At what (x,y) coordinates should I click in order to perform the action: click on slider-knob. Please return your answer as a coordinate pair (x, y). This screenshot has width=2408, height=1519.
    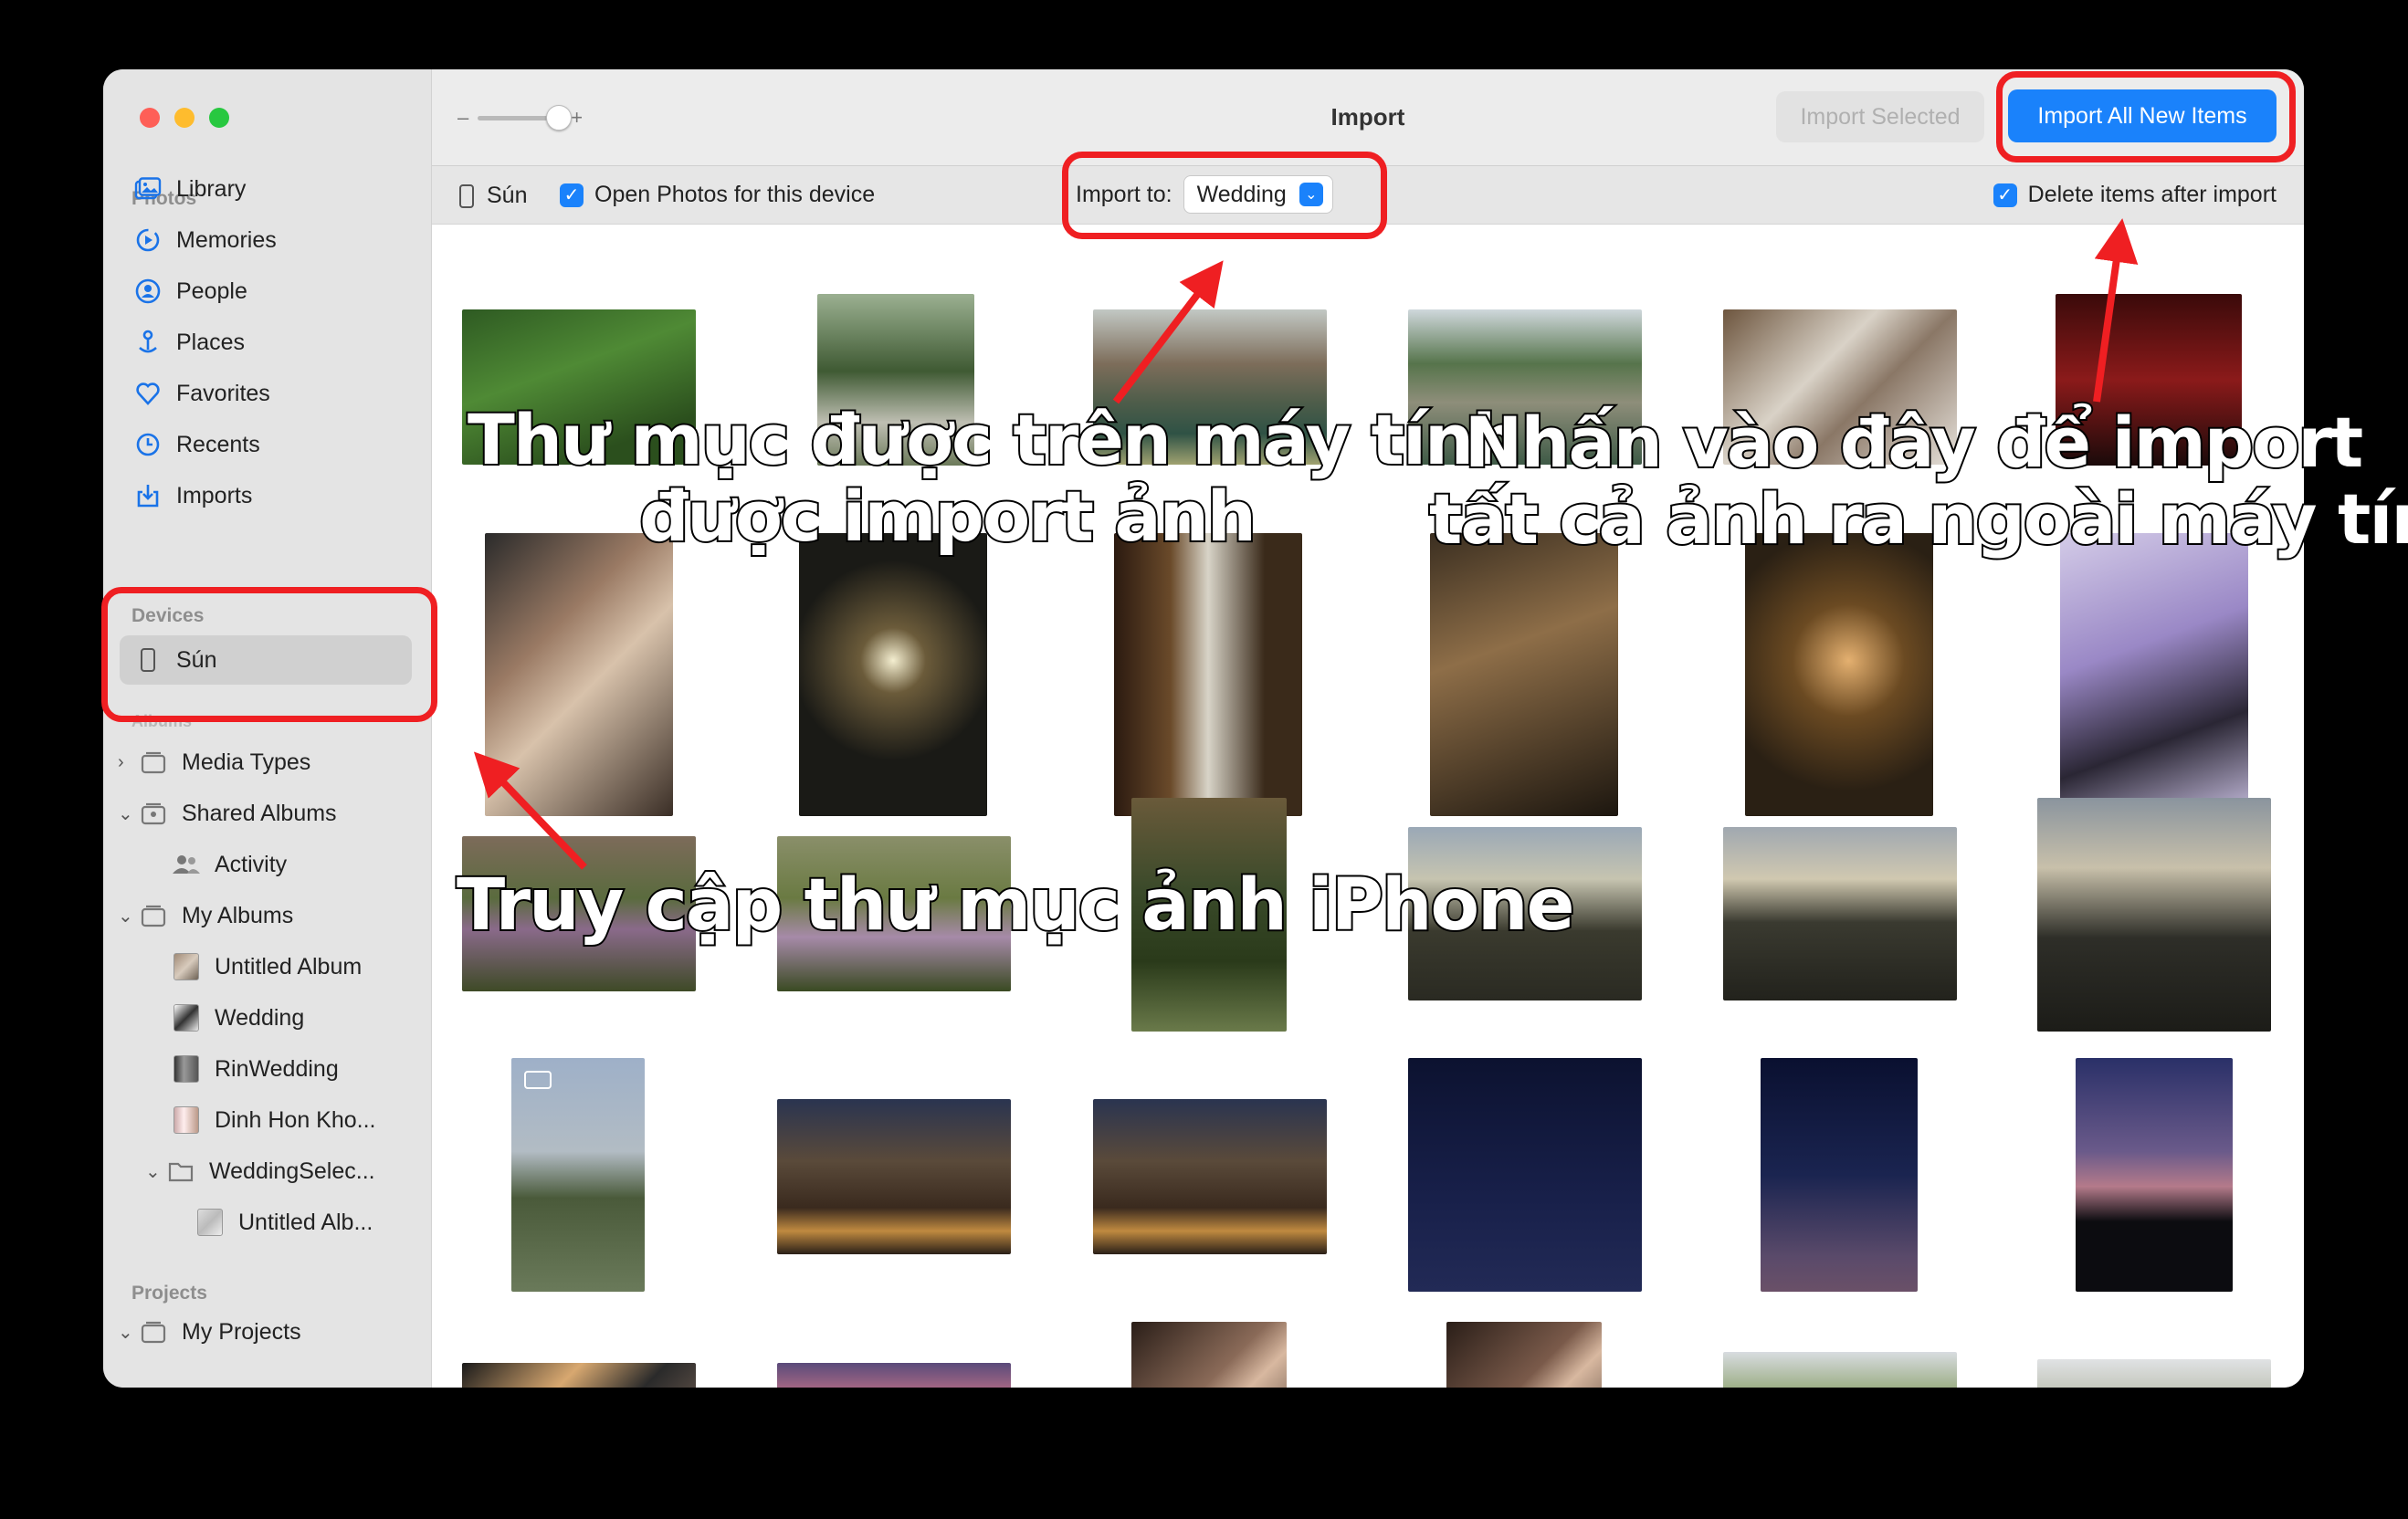
    Looking at the image, I should click on (559, 117).